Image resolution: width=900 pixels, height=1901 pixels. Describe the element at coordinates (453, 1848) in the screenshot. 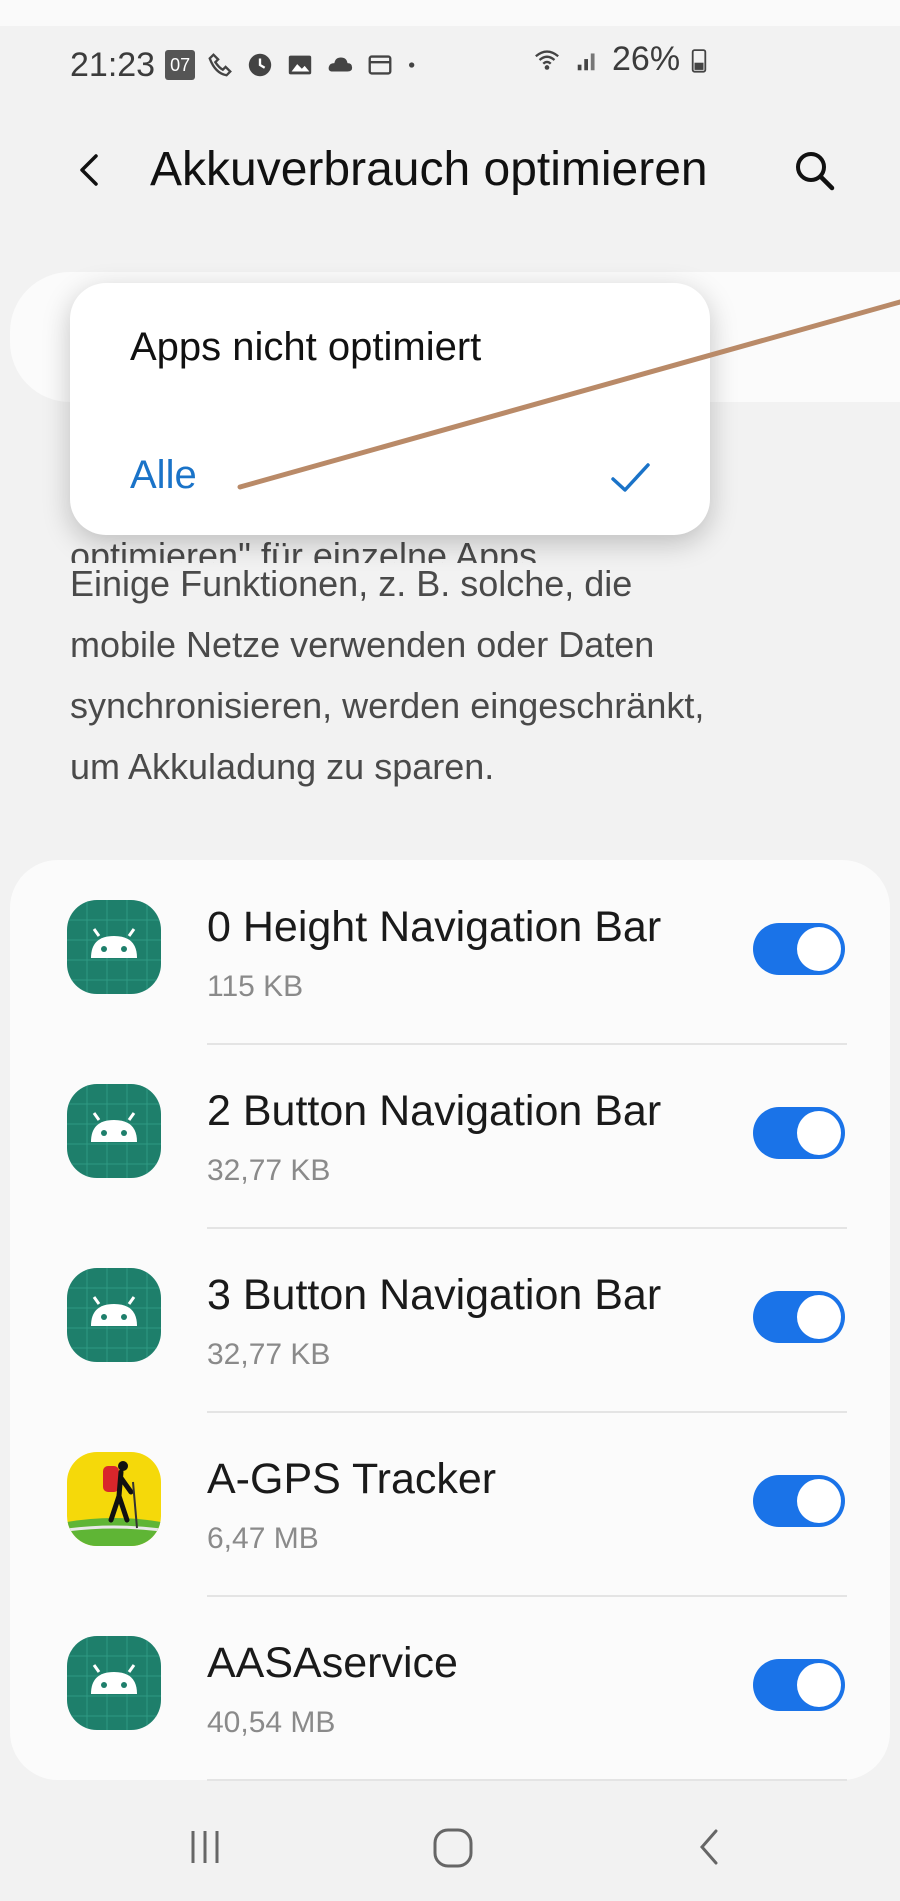

I see `home-icon` at that location.